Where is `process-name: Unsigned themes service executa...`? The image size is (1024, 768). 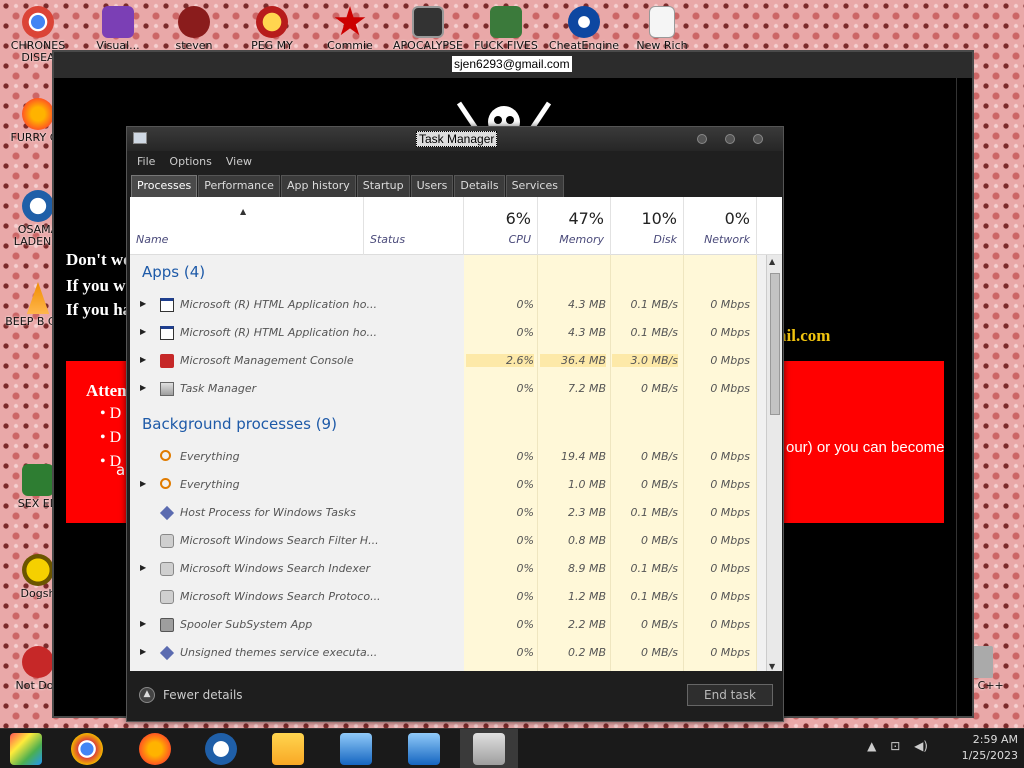 process-name: Unsigned themes service executa... is located at coordinates (279, 652).